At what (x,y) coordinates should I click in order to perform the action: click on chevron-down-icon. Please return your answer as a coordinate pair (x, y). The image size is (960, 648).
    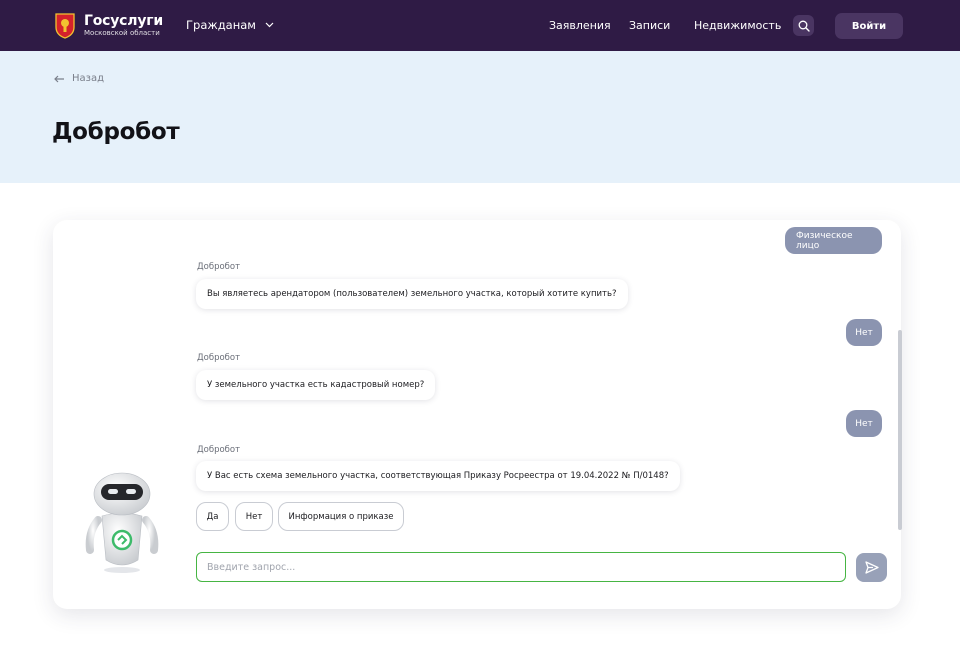
    Looking at the image, I should click on (269, 25).